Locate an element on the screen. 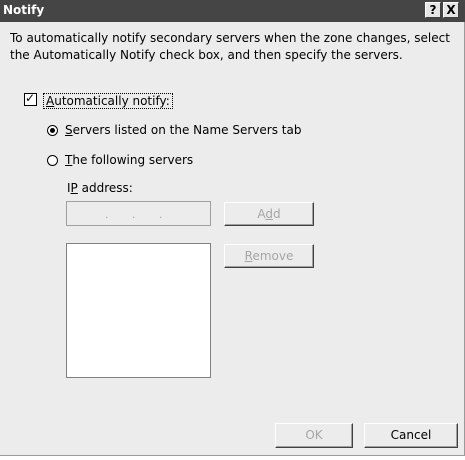  ip-label-rest: address: is located at coordinates (105, 188).